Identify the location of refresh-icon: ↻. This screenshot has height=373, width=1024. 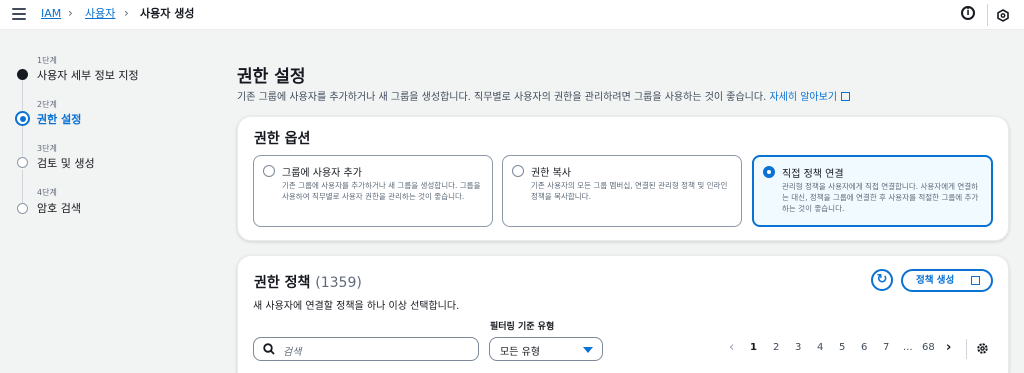
(882, 279).